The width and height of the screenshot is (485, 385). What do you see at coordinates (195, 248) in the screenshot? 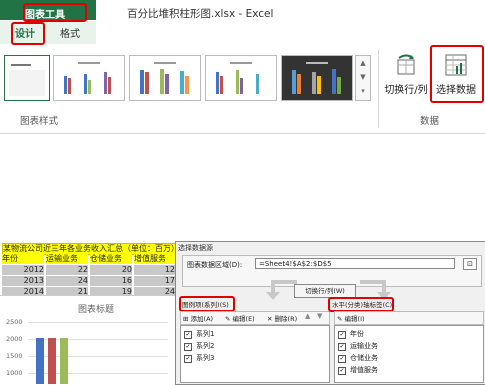
I see `dialog-title: 选择数据源` at bounding box center [195, 248].